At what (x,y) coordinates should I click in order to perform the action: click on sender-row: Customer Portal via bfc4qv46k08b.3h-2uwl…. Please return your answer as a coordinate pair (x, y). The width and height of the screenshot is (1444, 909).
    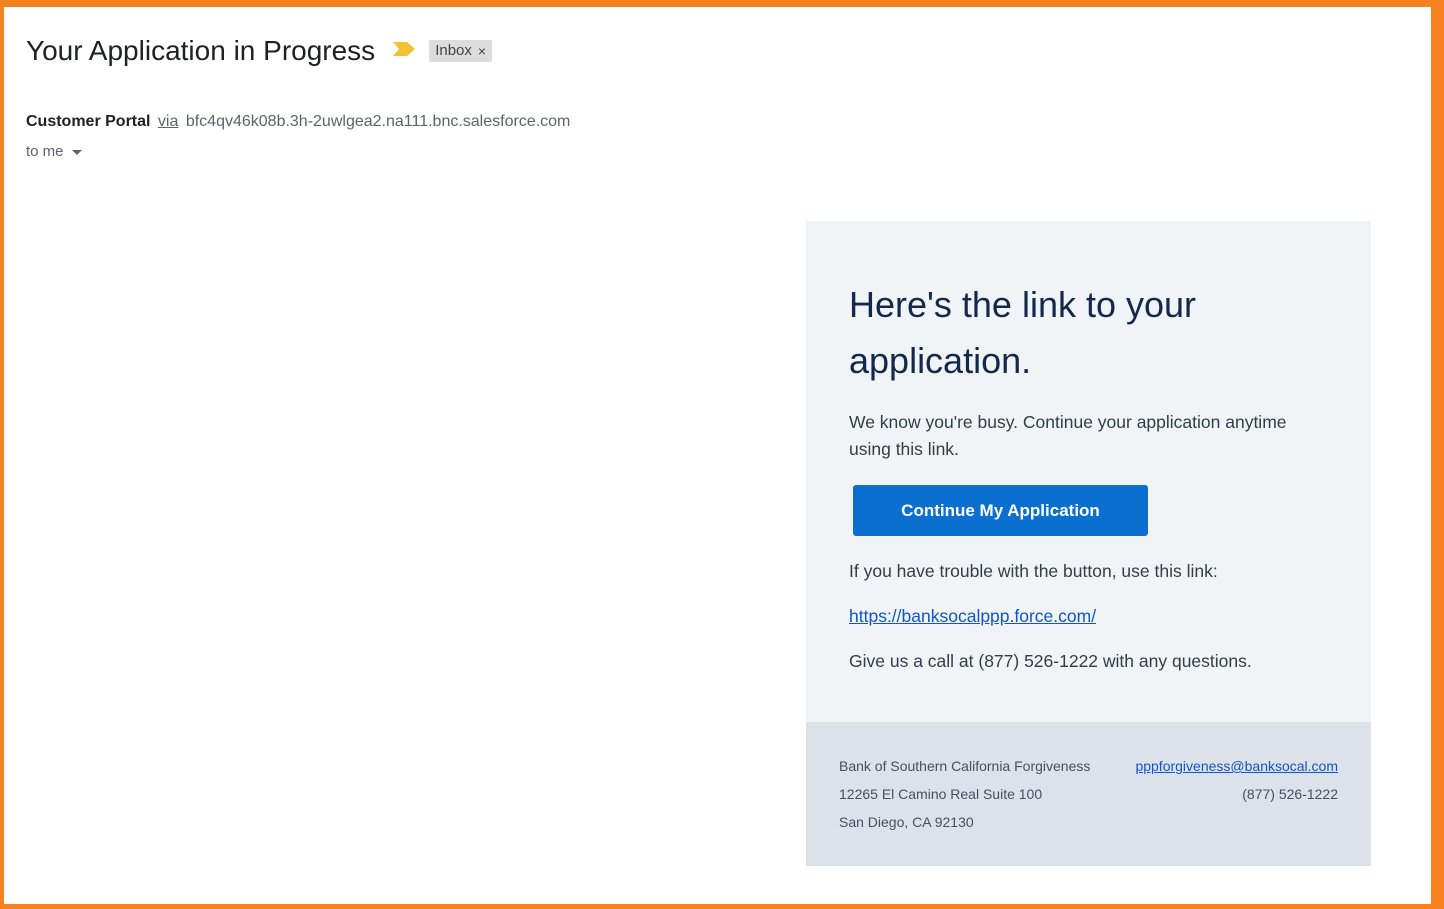
    Looking at the image, I should click on (298, 122).